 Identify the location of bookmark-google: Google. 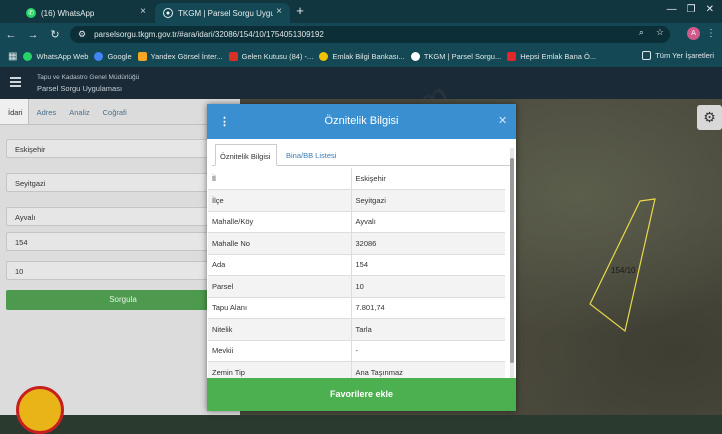
(113, 56).